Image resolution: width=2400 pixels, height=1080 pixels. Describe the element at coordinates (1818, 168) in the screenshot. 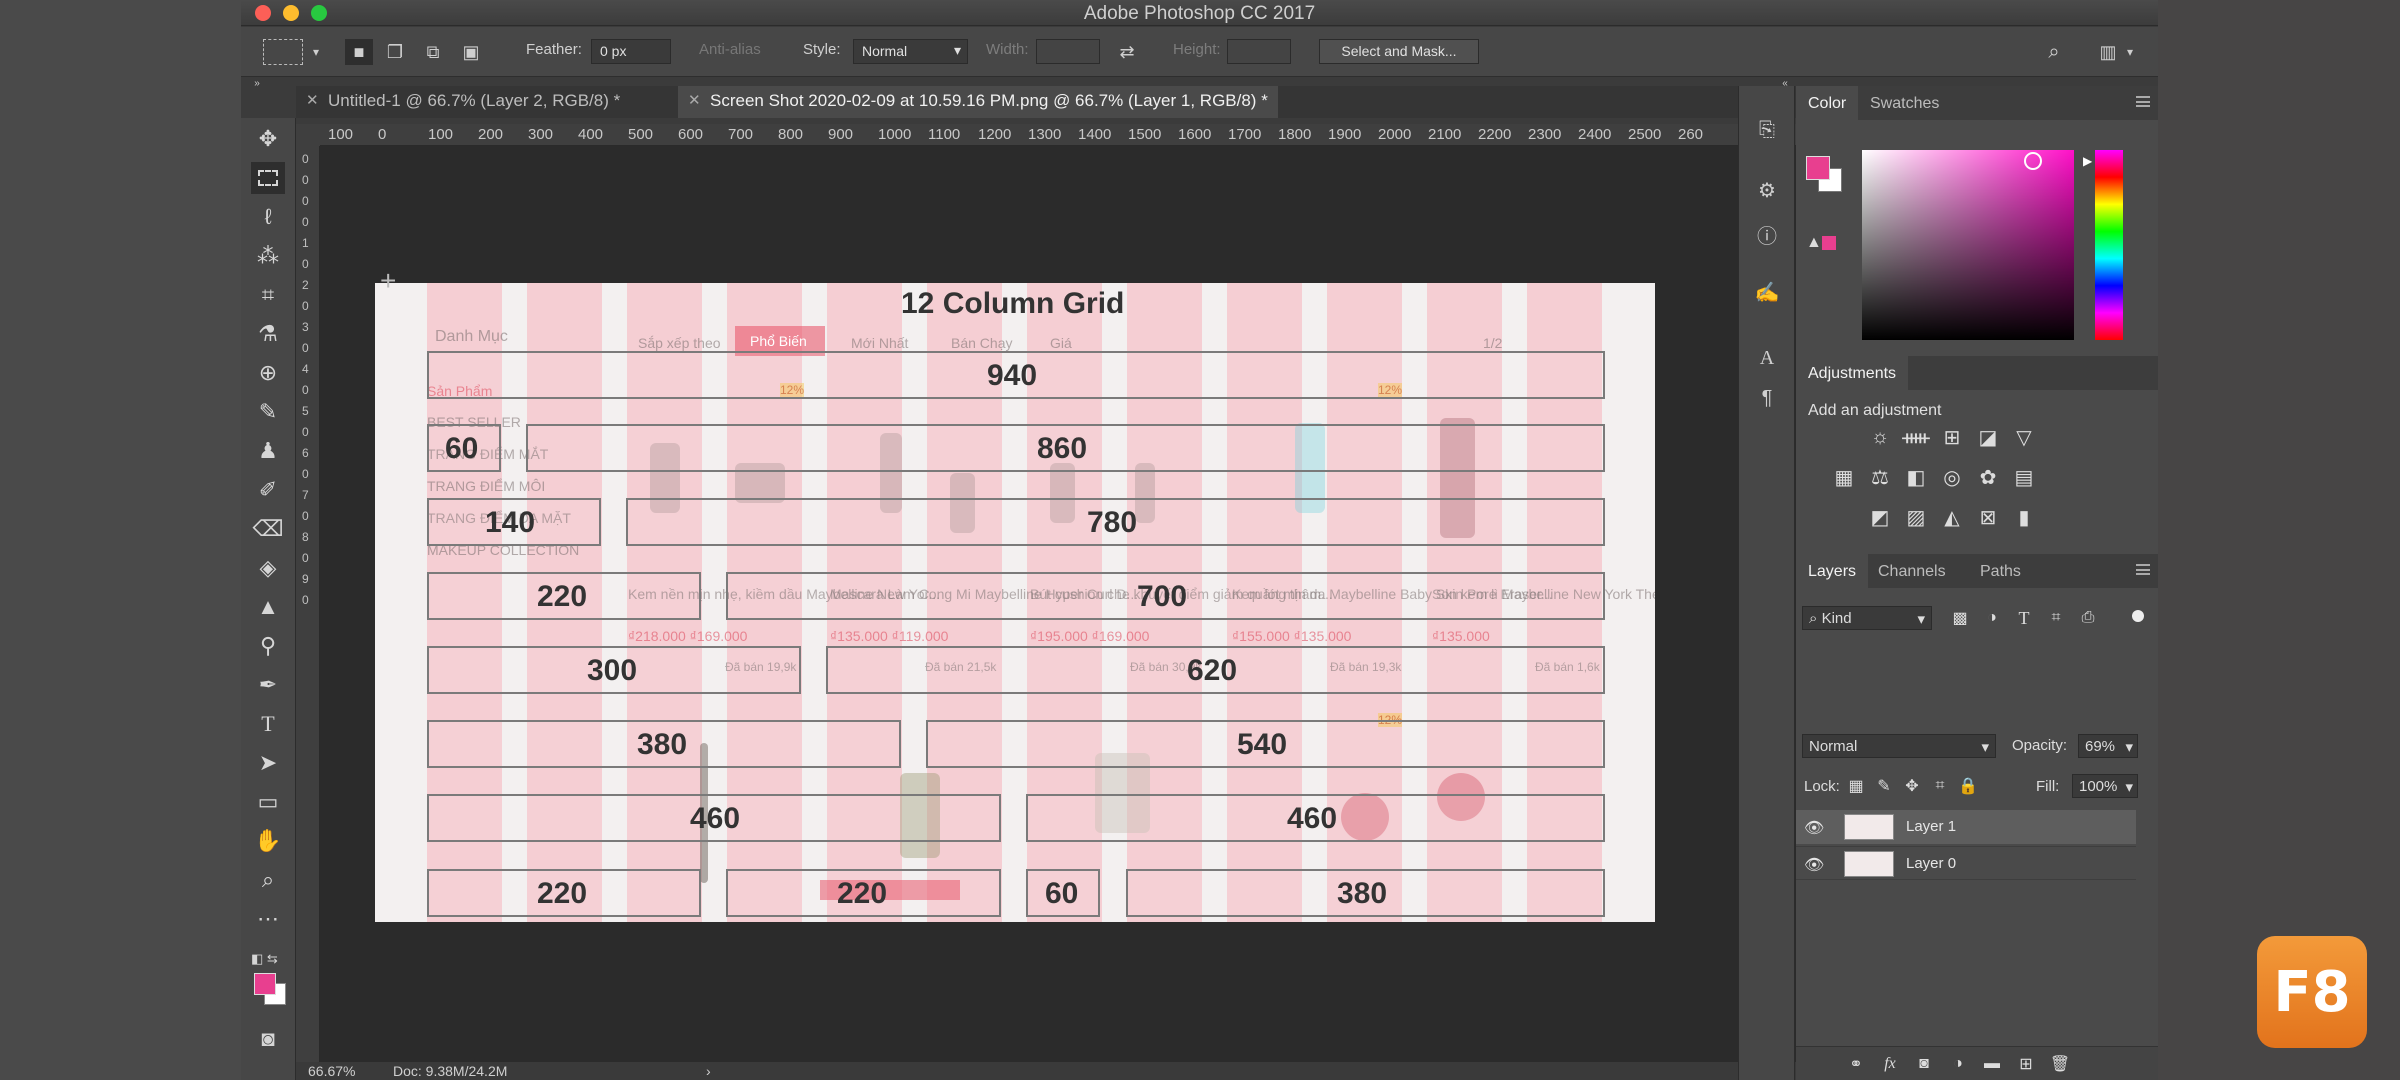

I see `color-foreground-swatch` at that location.